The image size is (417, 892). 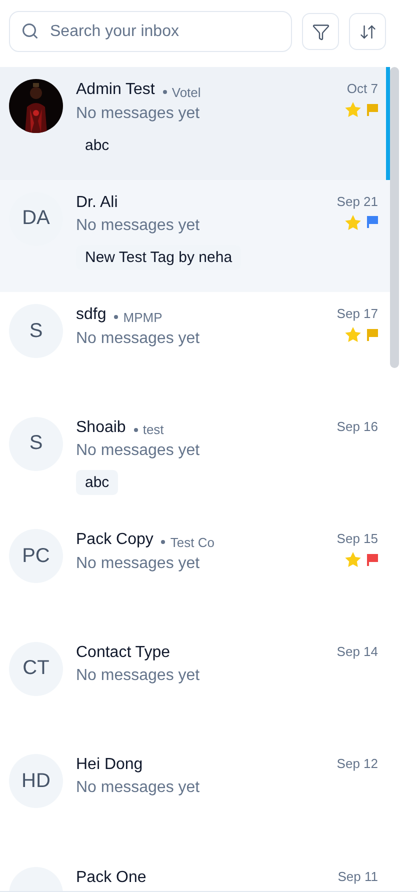 What do you see at coordinates (97, 203) in the screenshot?
I see `contact-name: Dr. Ali` at bounding box center [97, 203].